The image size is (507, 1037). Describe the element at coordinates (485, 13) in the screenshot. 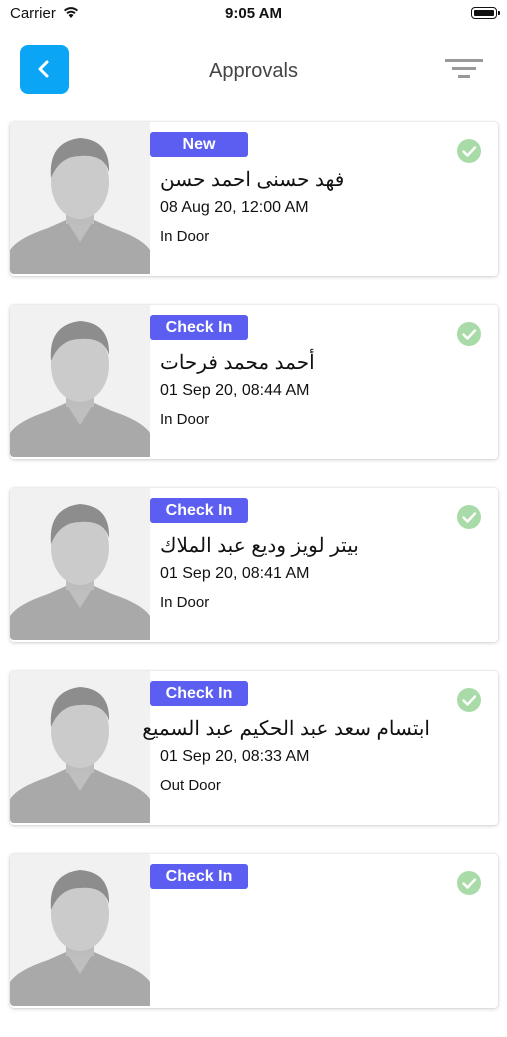

I see `battery-icon` at that location.